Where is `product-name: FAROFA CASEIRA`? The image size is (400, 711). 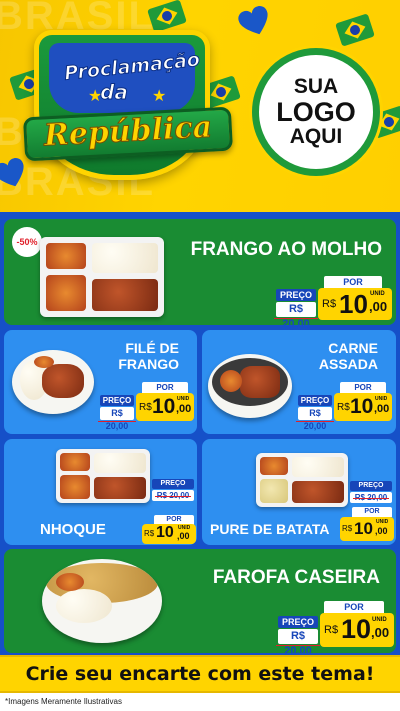 product-name: FAROFA CASEIRA is located at coordinates (296, 577).